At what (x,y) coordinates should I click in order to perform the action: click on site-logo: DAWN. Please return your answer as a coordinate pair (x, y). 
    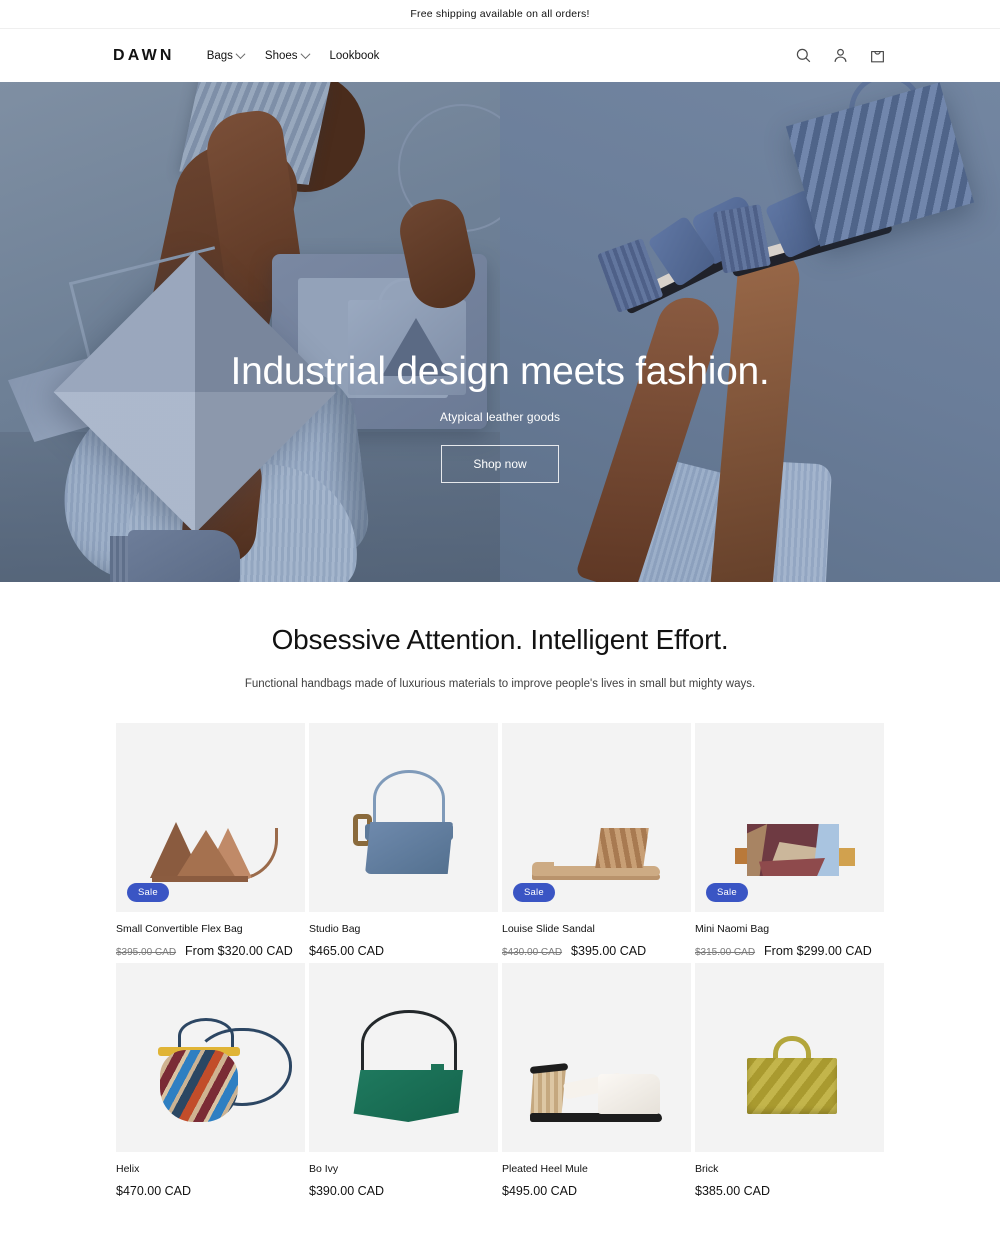
    Looking at the image, I should click on (144, 56).